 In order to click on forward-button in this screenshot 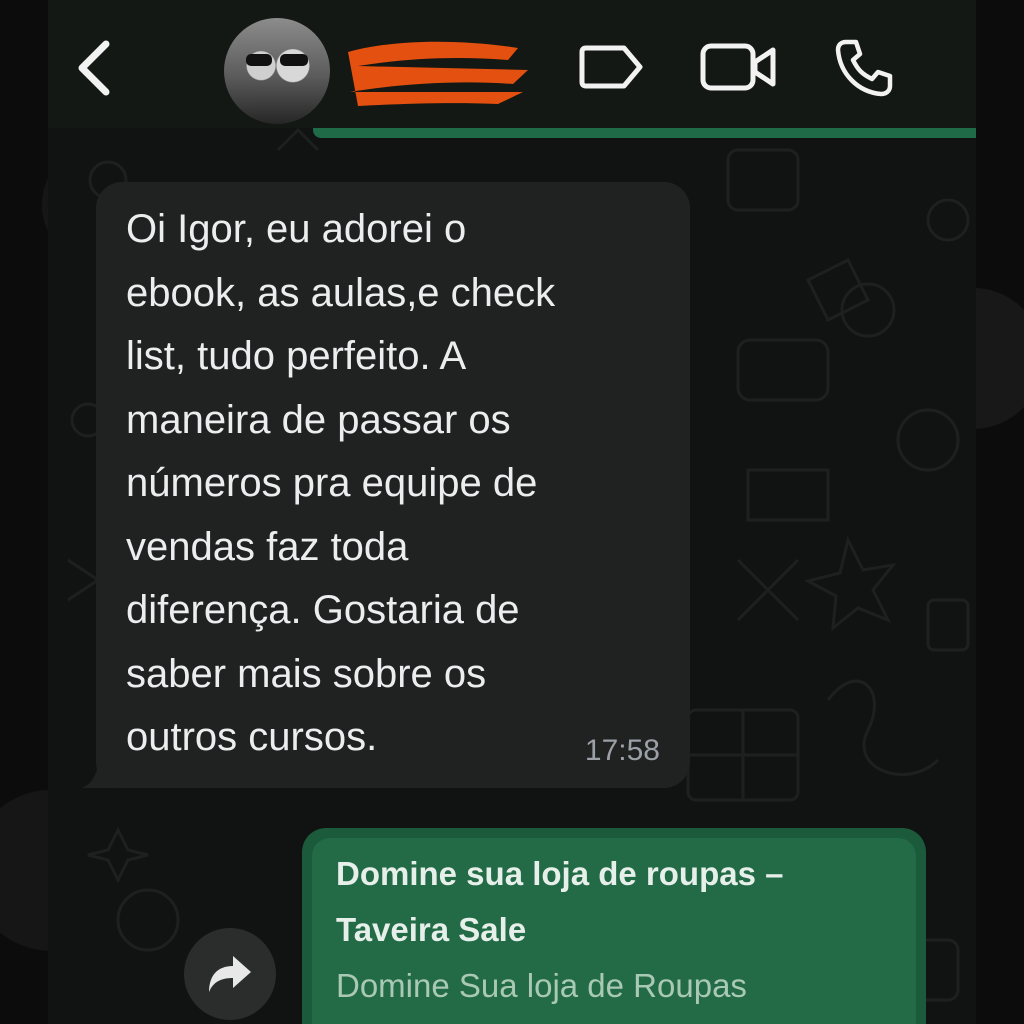, I will do `click(230, 974)`.